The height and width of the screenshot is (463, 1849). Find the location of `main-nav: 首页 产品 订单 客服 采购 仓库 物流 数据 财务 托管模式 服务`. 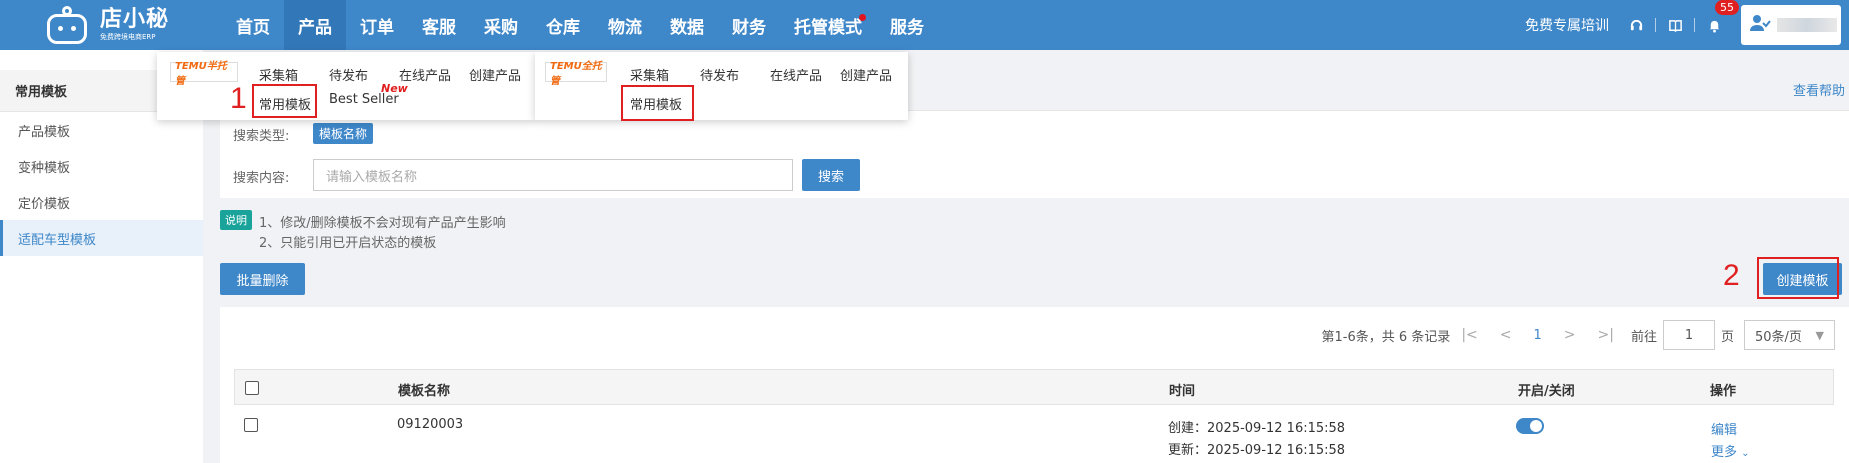

main-nav: 首页 产品 订单 客服 采购 仓库 物流 数据 财务 托管模式 服务 is located at coordinates (580, 25).